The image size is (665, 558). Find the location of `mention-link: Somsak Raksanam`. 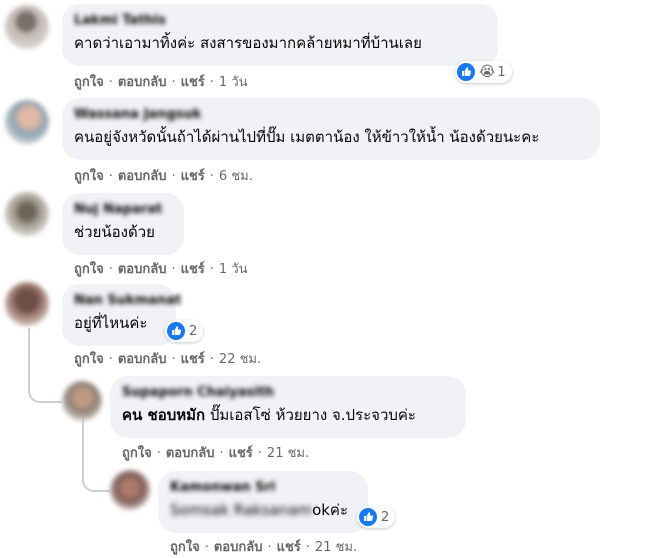

mention-link: Somsak Raksanam is located at coordinates (241, 510).